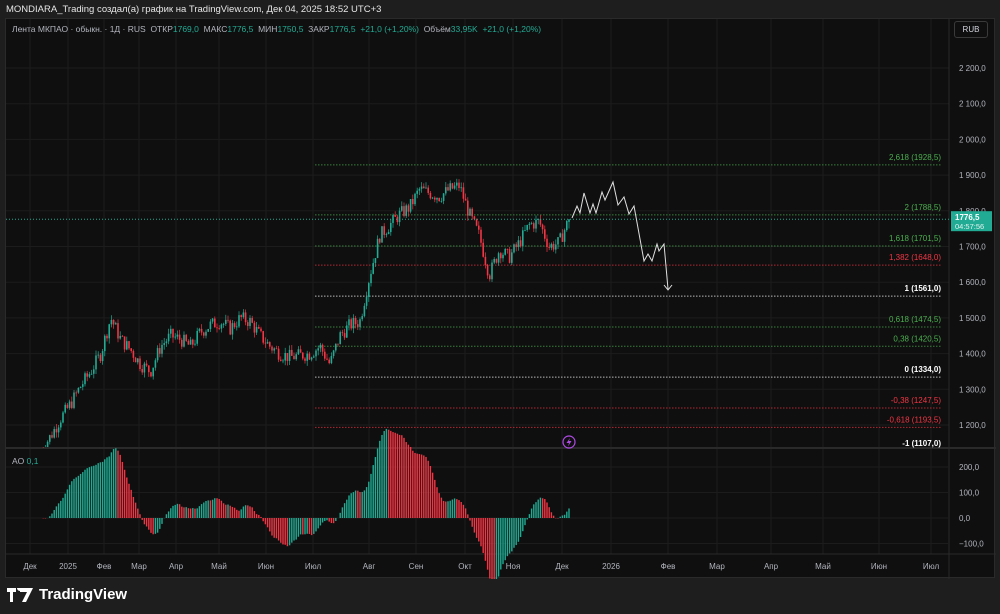 This screenshot has width=1000, height=614. I want to click on time-axis-label: Дек, so click(30, 566).